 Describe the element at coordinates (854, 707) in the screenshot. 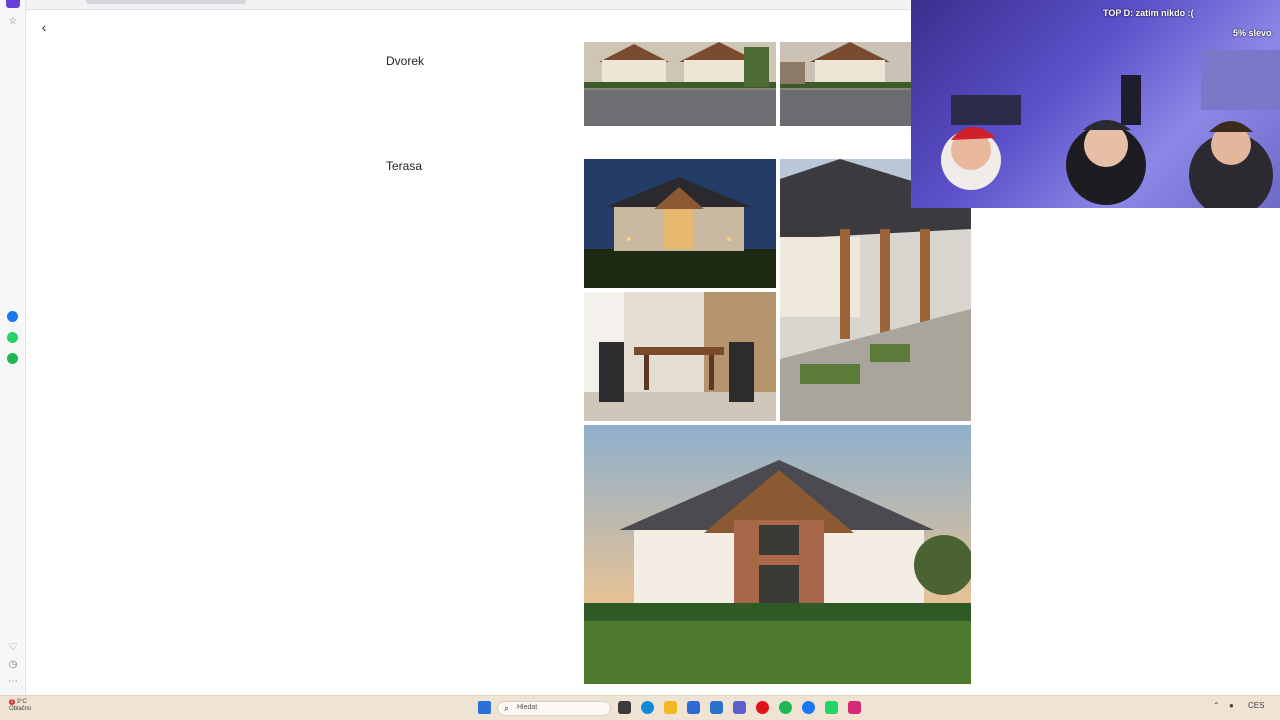

I see `instagram-icon` at that location.